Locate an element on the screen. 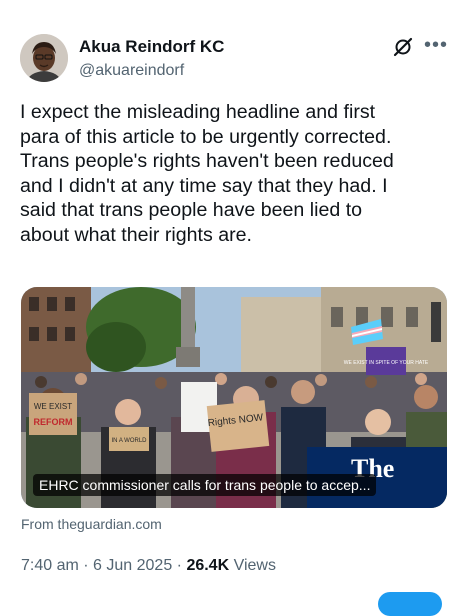 The image size is (467, 616). tweet-line: said that trans people have been lied to is located at coordinates (191, 210).